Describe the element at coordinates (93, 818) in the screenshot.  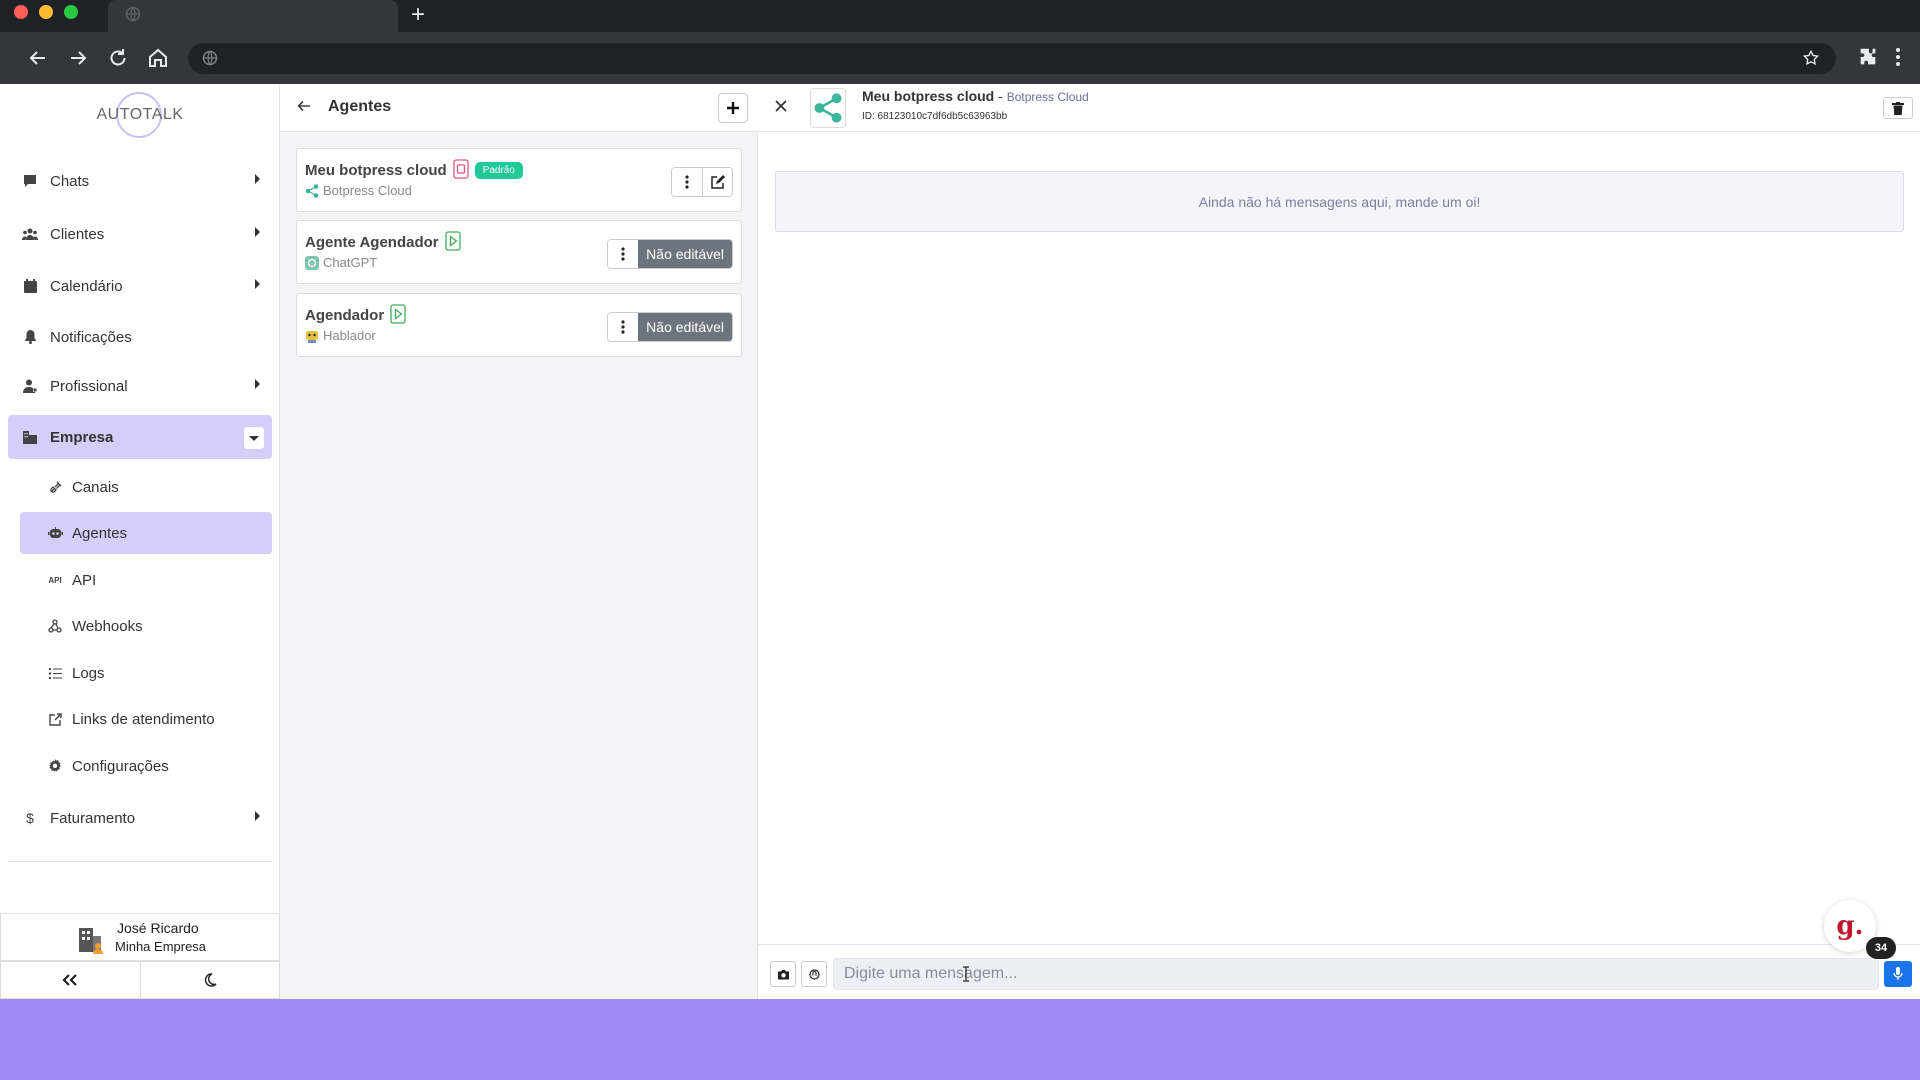
I see `sidebar-item-label: Faturamento` at that location.